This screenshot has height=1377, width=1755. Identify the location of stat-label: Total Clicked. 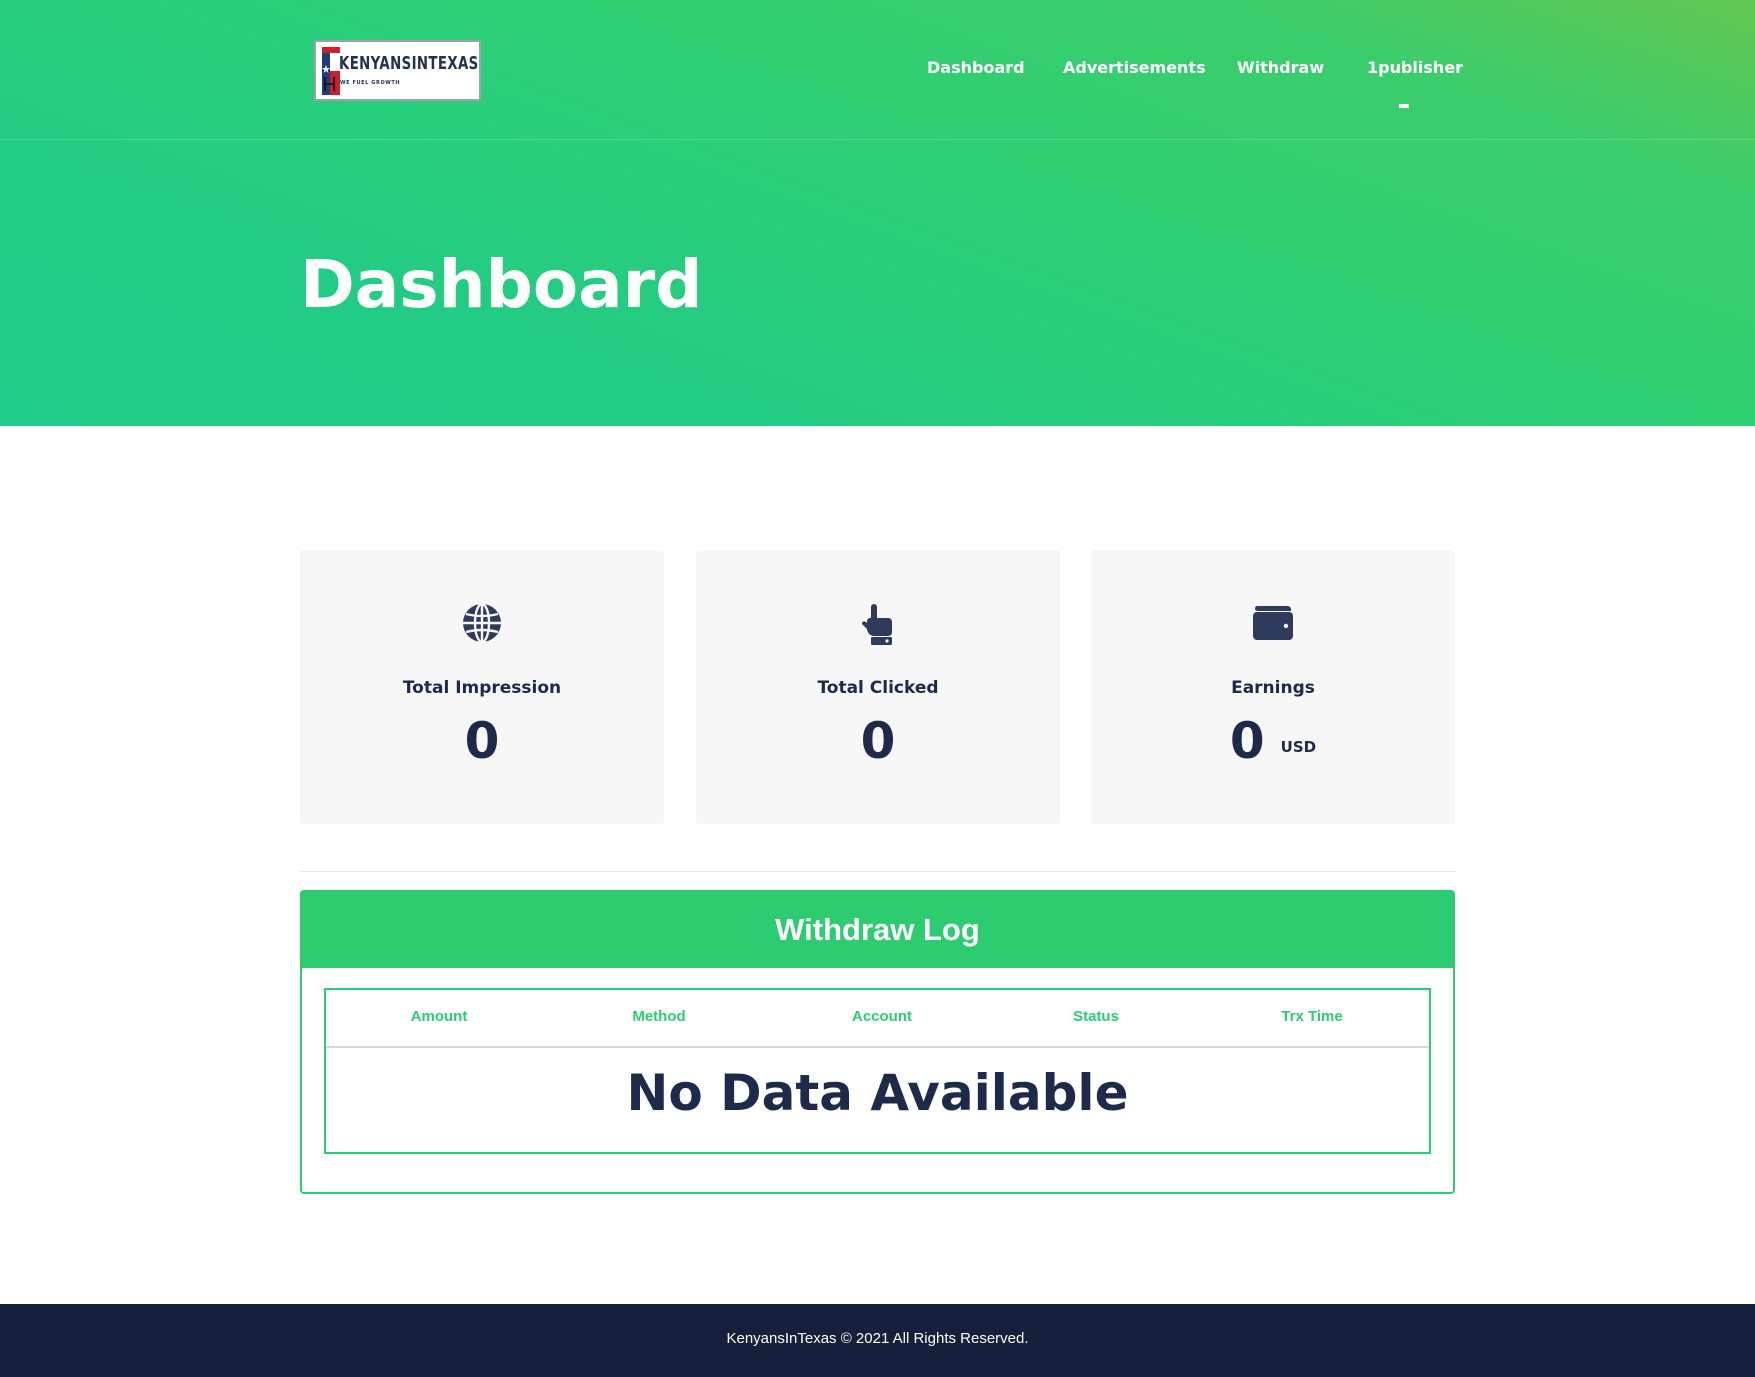
(878, 688).